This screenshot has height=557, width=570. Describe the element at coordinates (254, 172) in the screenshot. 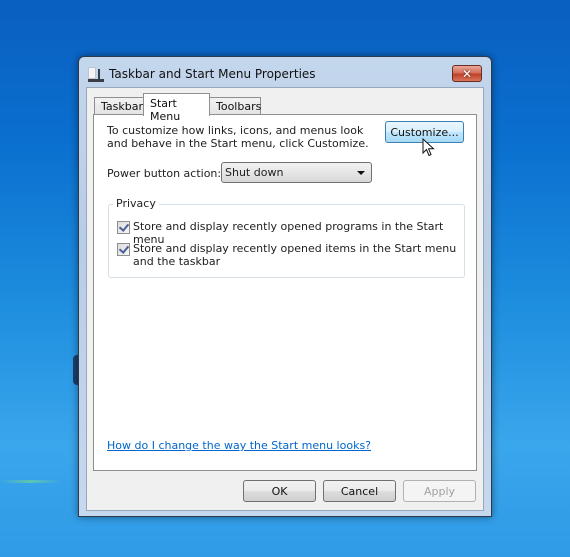

I see `power-button-action-value: Shut down` at that location.